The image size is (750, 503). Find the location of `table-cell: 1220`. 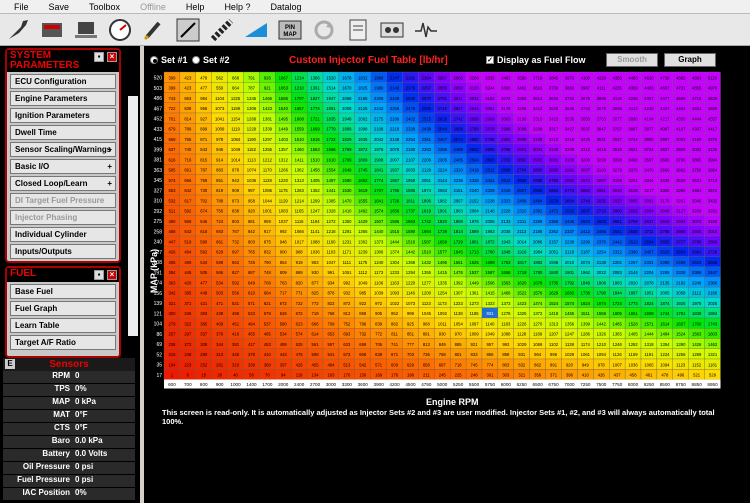

table-cell: 1220 is located at coordinates (283, 179).